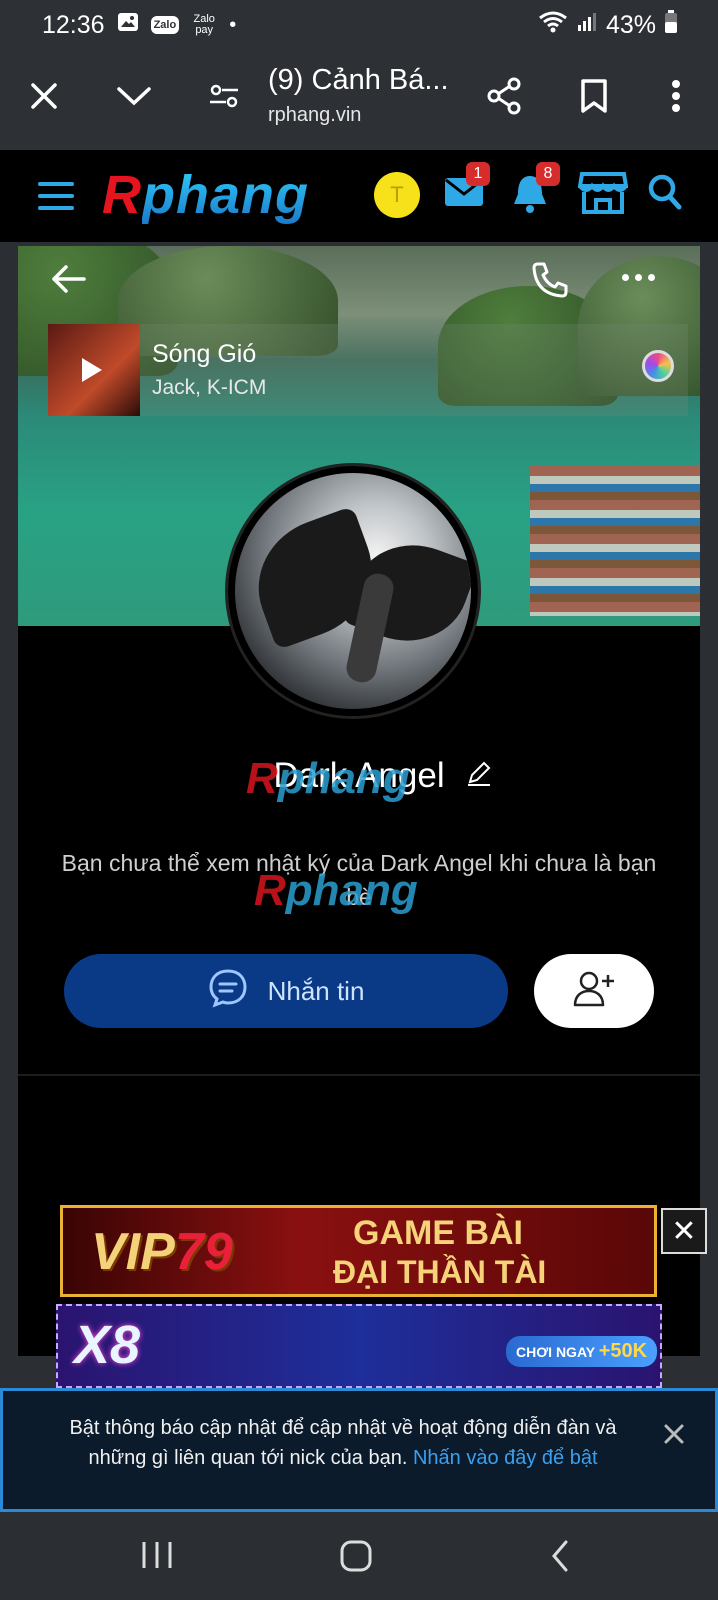 This screenshot has height=1600, width=718. Describe the element at coordinates (359, 100) in the screenshot. I see `browser-toolbar: (9) Cảnh Bá... rphang.vin` at that location.